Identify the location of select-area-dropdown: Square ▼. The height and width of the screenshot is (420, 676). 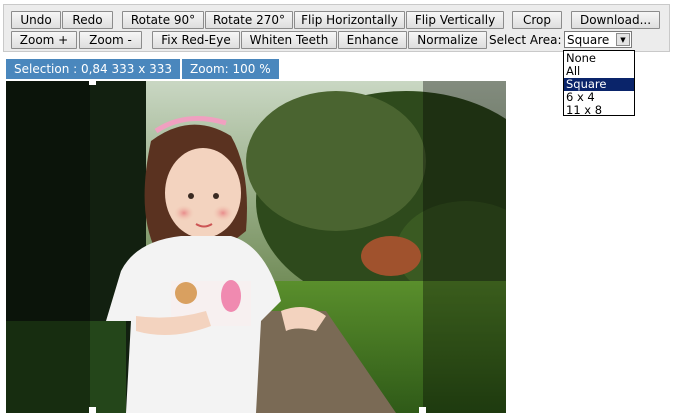
(598, 39).